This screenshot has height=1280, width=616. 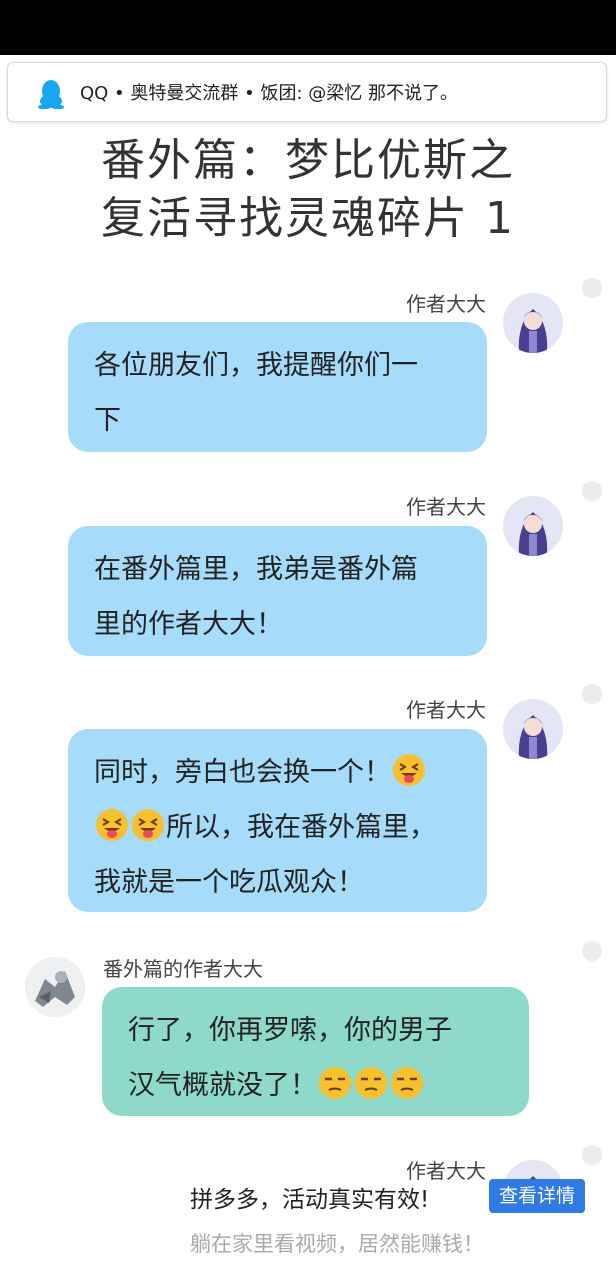 What do you see at coordinates (107, 420) in the screenshot?
I see `message-line: 下` at bounding box center [107, 420].